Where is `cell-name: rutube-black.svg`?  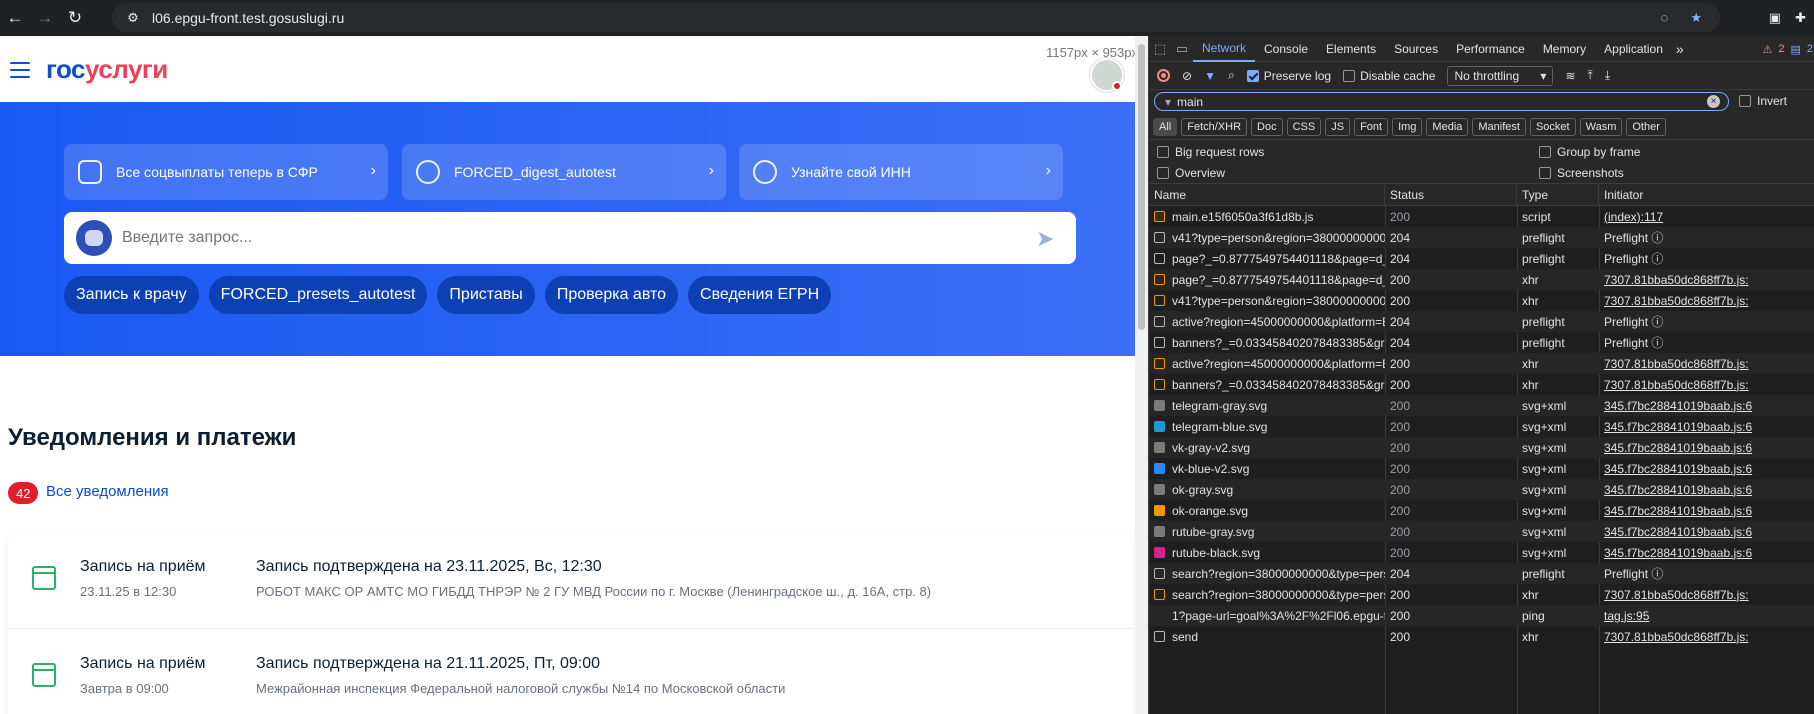
cell-name: rutube-black.svg is located at coordinates (1267, 552).